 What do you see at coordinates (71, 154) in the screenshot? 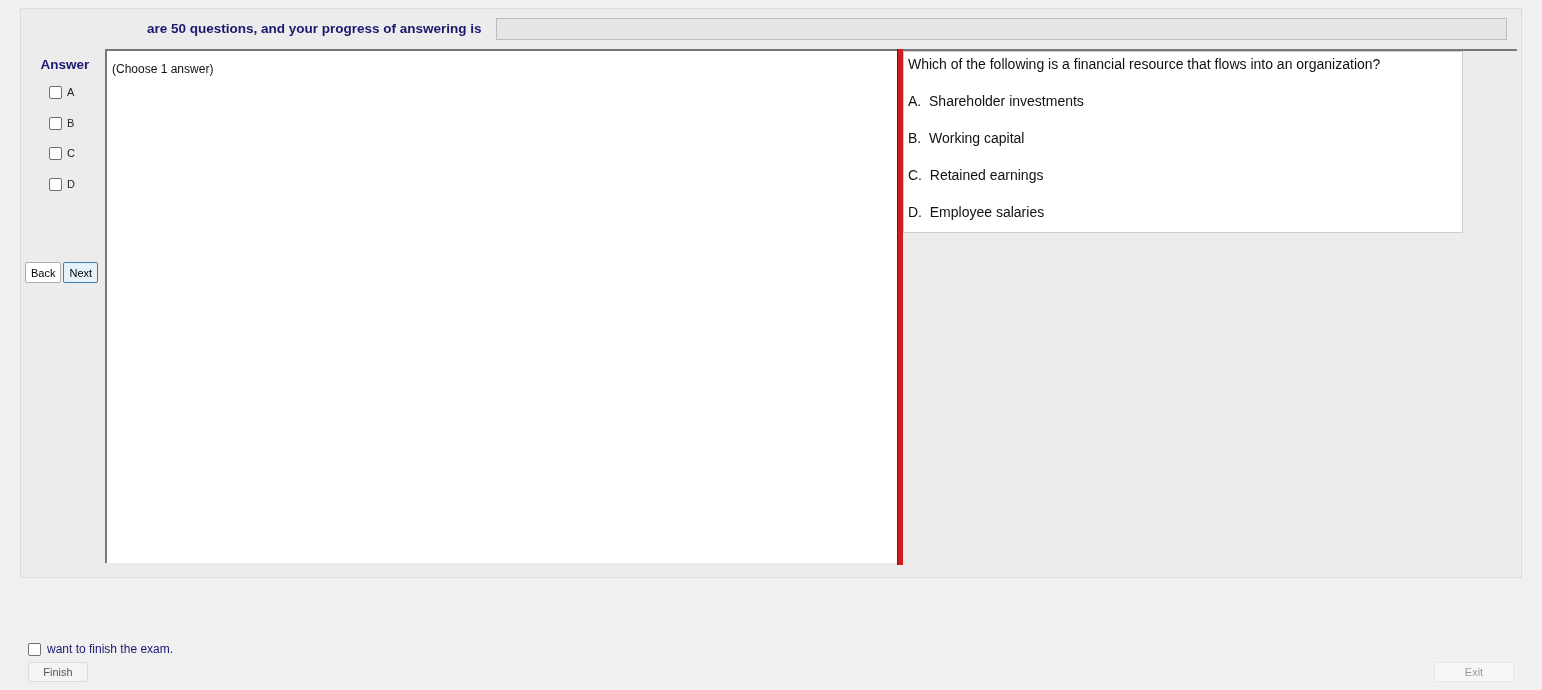
I see `option-label: C` at bounding box center [71, 154].